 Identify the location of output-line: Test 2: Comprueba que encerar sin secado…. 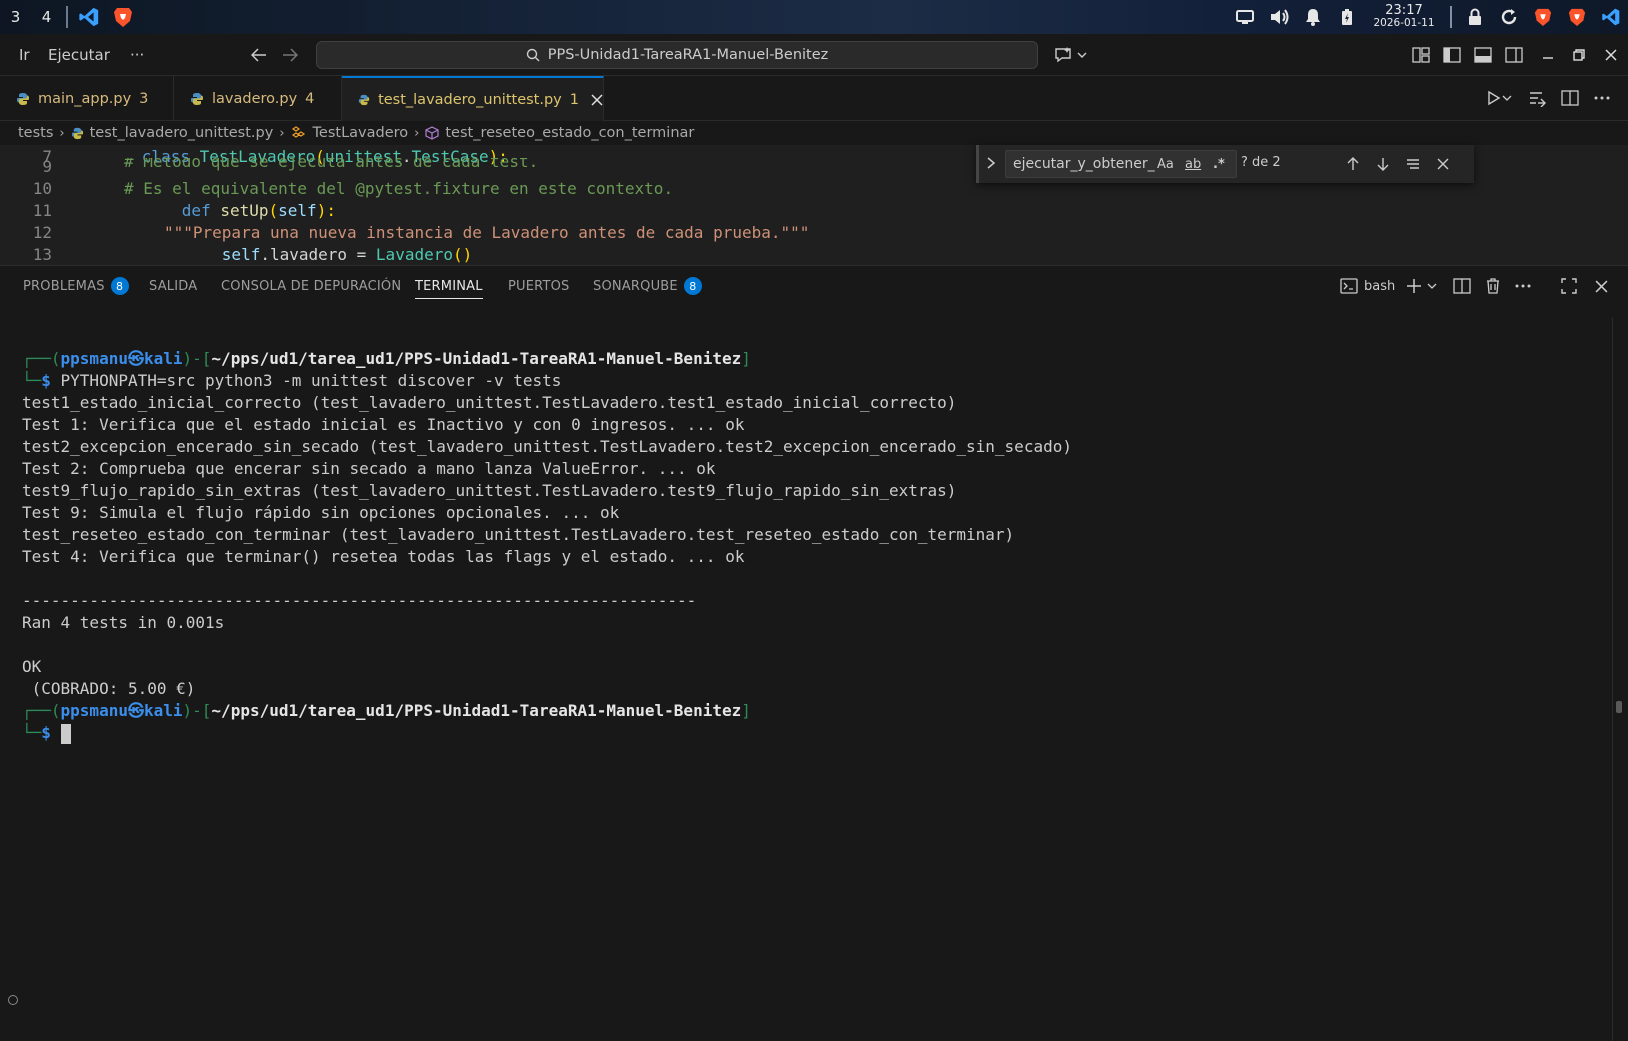
(369, 468).